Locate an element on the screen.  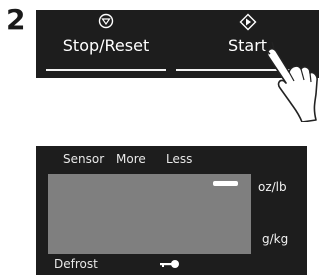
mode-sensor: Sensor is located at coordinates (84, 159).